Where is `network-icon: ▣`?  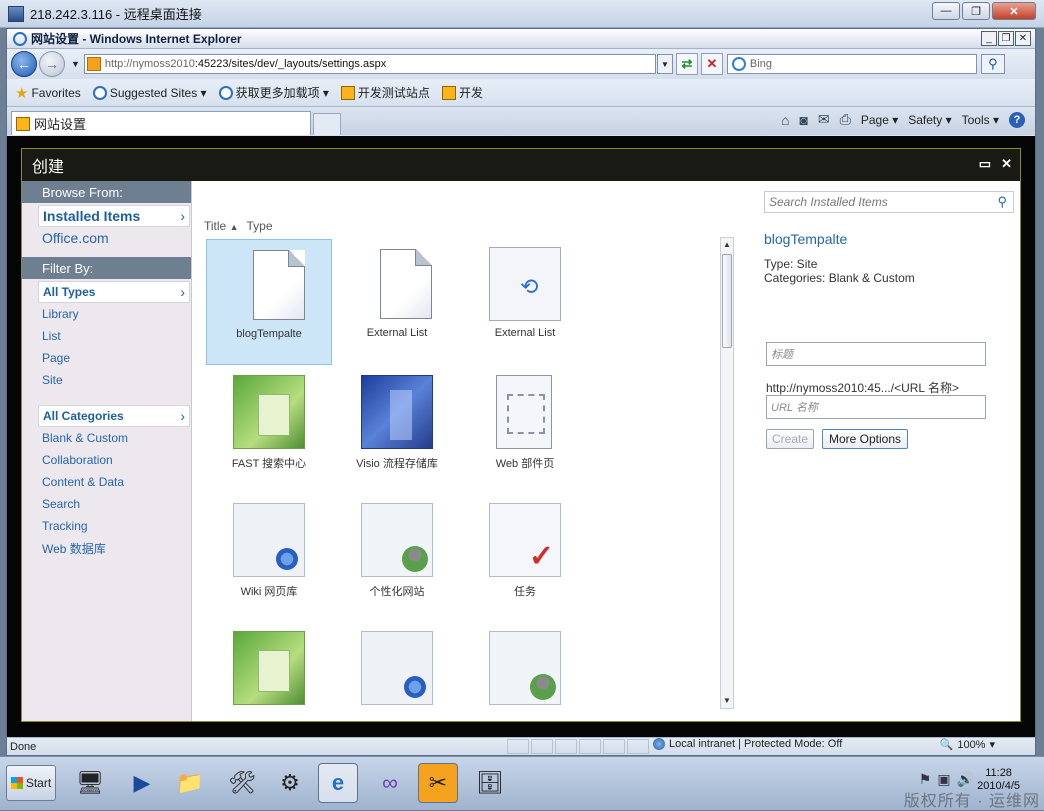
network-icon: ▣ is located at coordinates (943, 779).